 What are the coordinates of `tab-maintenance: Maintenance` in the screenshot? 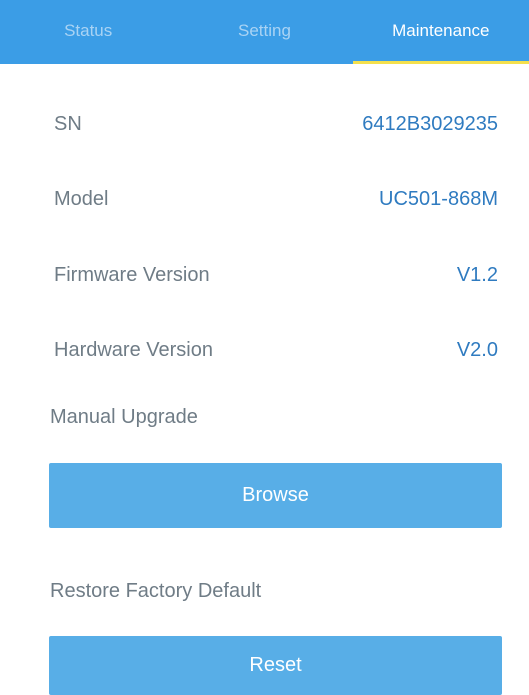 It's located at (440, 32).